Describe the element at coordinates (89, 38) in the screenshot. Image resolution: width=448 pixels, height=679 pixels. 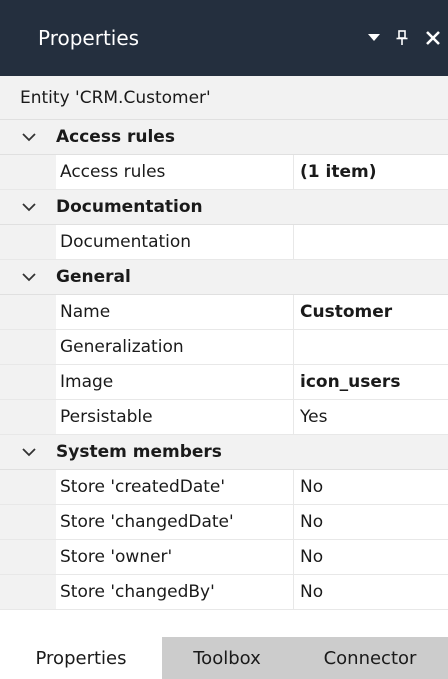
I see `panel-title: Properties` at that location.